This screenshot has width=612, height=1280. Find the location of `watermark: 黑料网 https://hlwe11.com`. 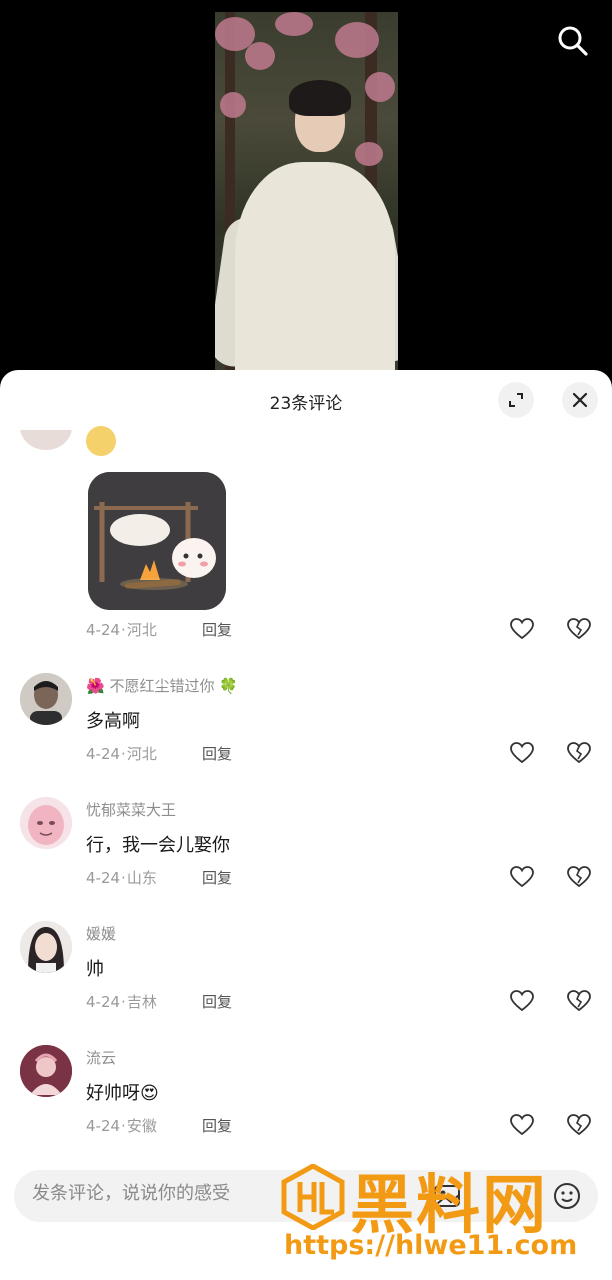

watermark: 黑料网 https://hlwe11.com is located at coordinates (445, 1217).